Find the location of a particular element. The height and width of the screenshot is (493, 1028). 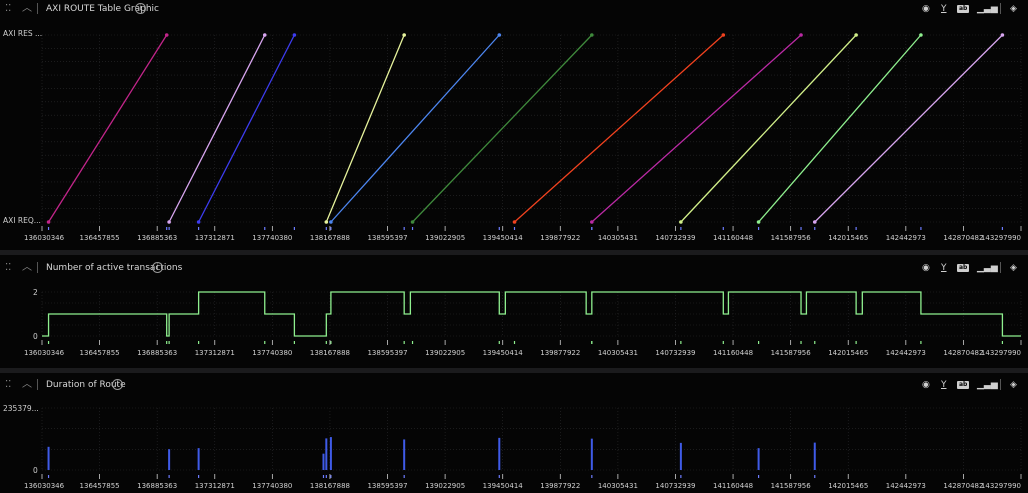

x-tick-label: 139022905 is located at coordinates (445, 353).